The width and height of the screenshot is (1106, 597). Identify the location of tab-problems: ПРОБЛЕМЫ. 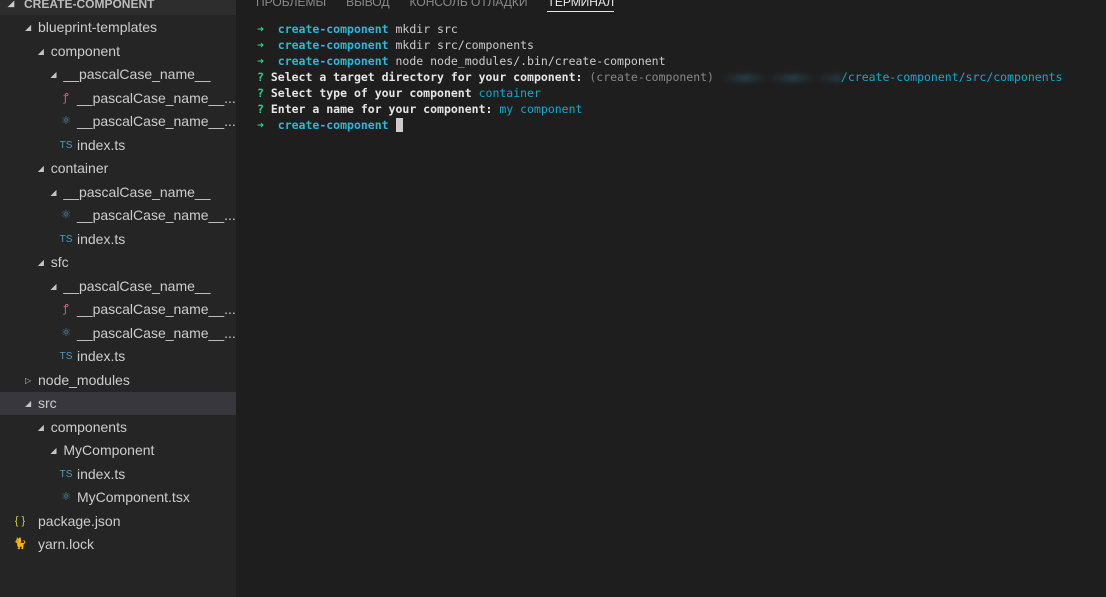
(291, 6).